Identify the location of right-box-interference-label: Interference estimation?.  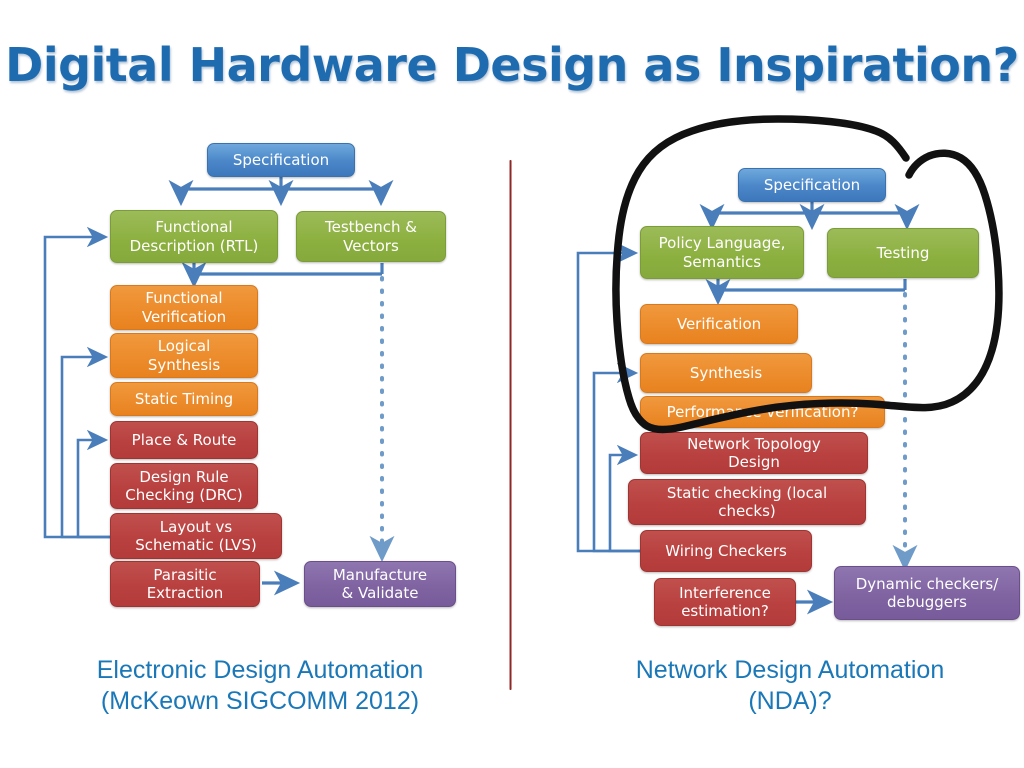
(725, 601).